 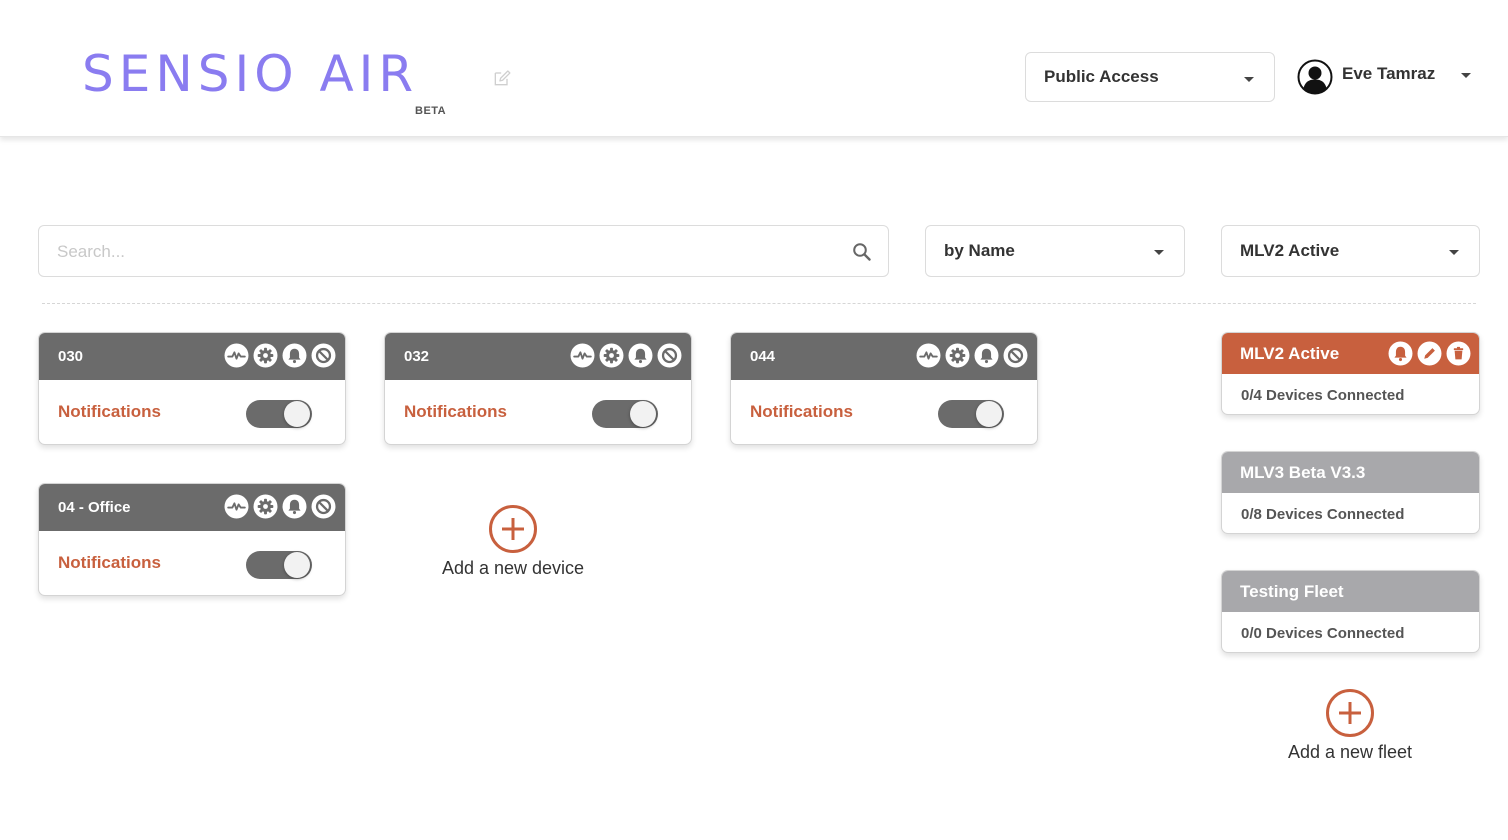 What do you see at coordinates (1458, 353) in the screenshot?
I see `trash-icon` at bounding box center [1458, 353].